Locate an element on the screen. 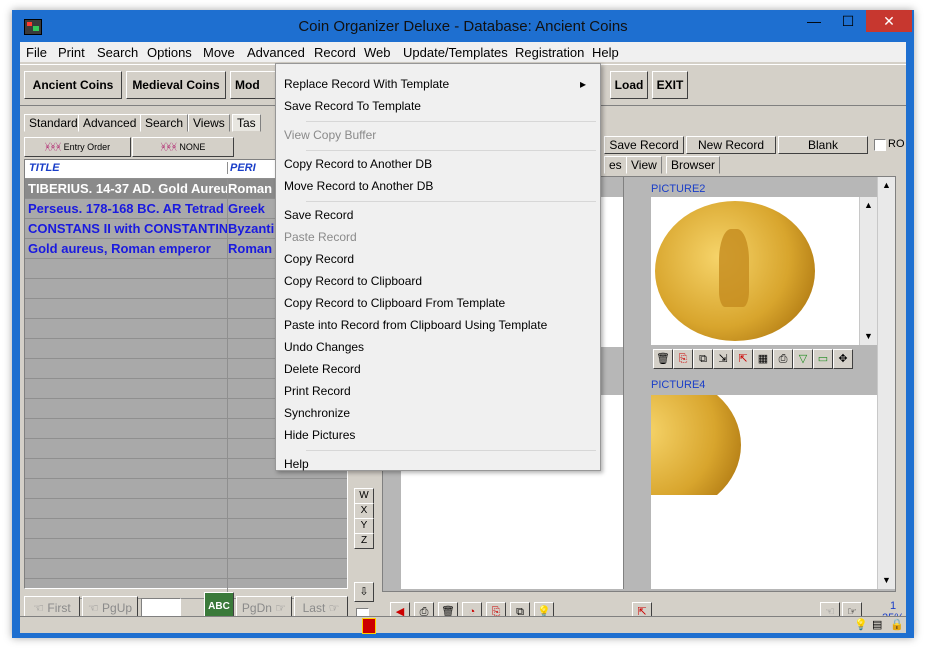  menu-item-print-record: Print Record is located at coordinates (437, 391).